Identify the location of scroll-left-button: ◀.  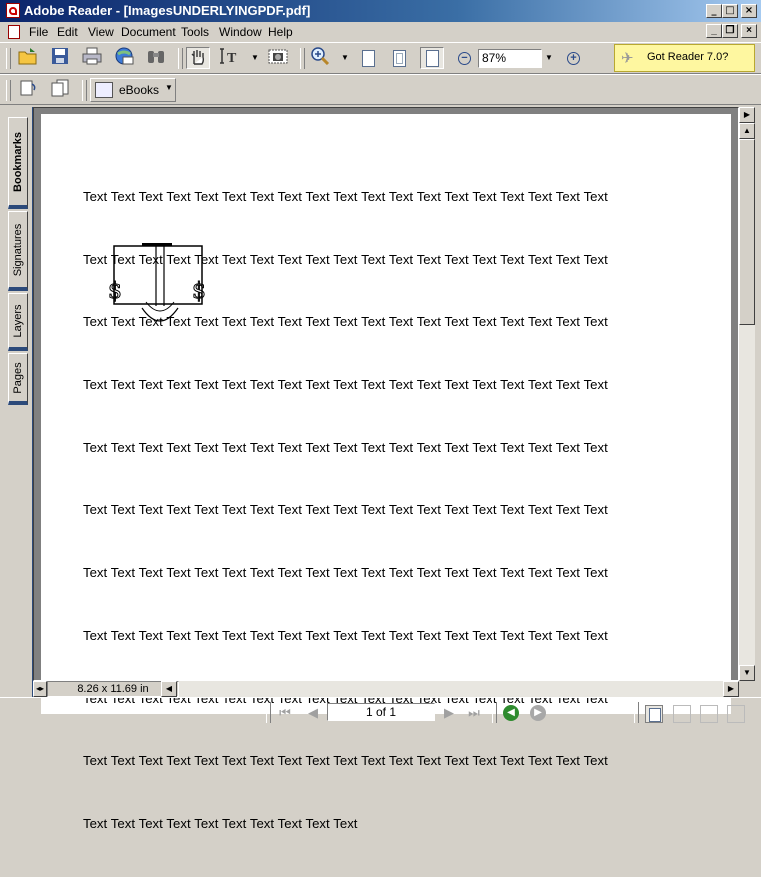
(169, 689).